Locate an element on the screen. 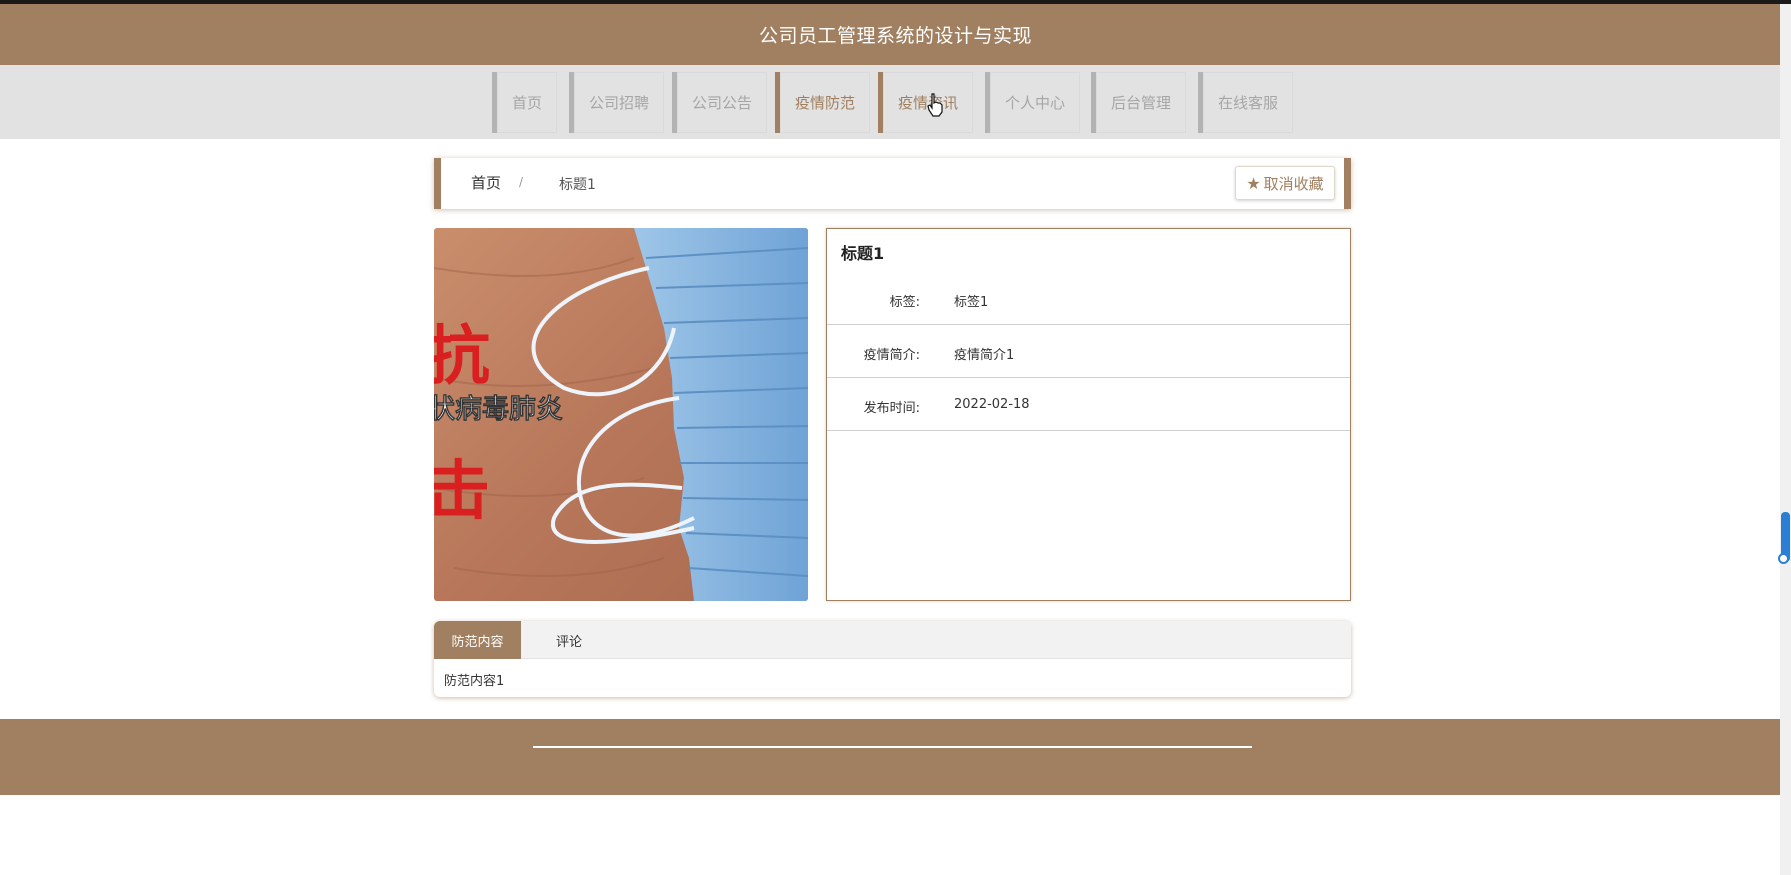  nav-item-label: 公司招聘 is located at coordinates (618, 103).